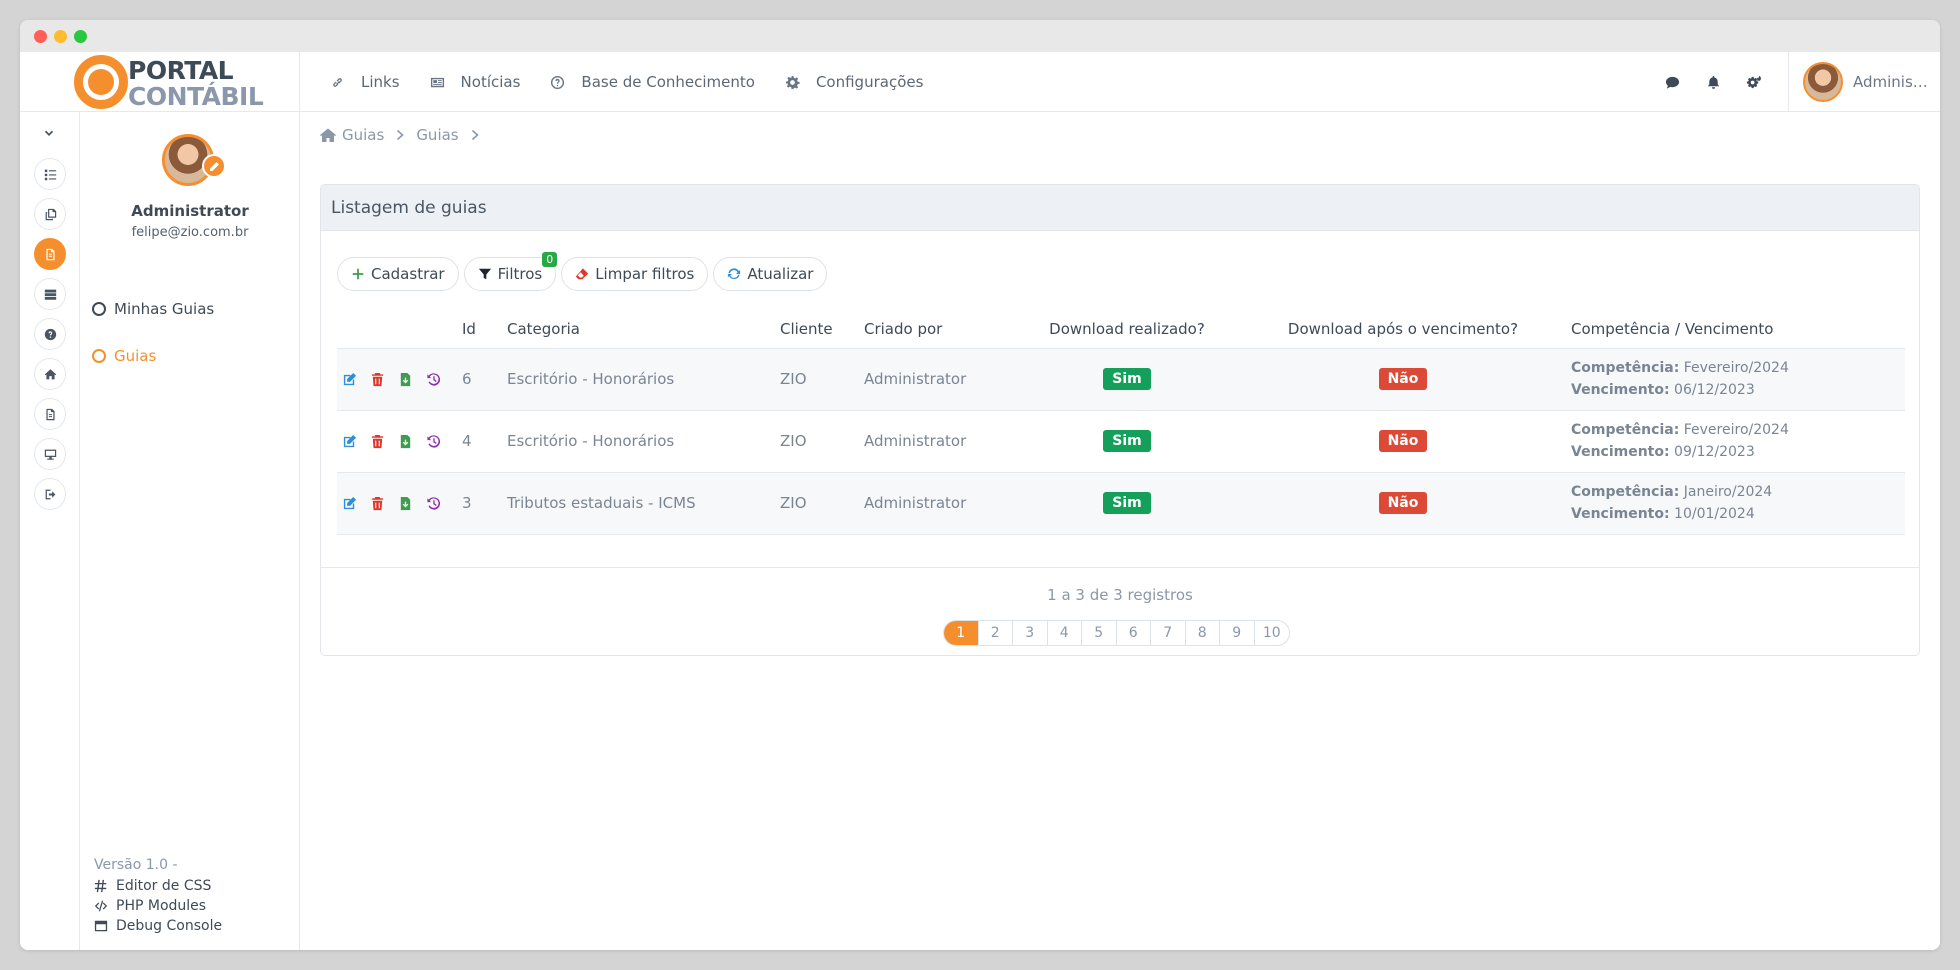 The width and height of the screenshot is (1960, 970). I want to click on page-8-button: 8, so click(1203, 633).